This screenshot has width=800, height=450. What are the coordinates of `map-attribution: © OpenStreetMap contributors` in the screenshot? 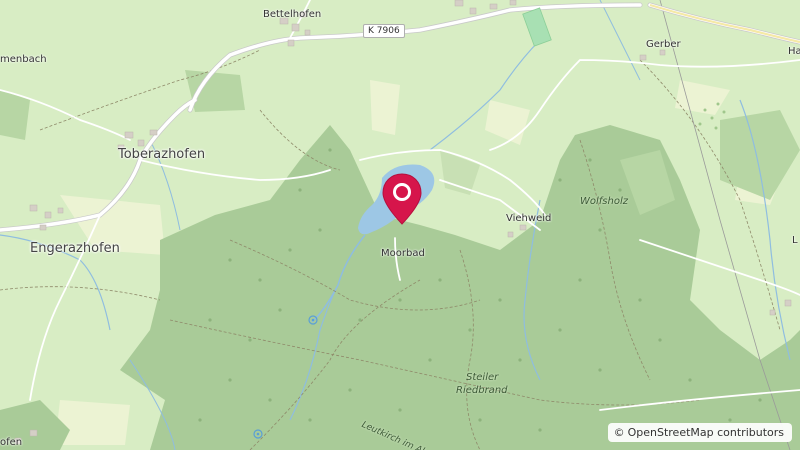 It's located at (699, 432).